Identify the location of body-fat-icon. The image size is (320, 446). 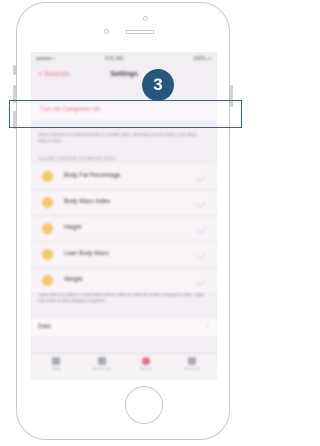
(47, 176).